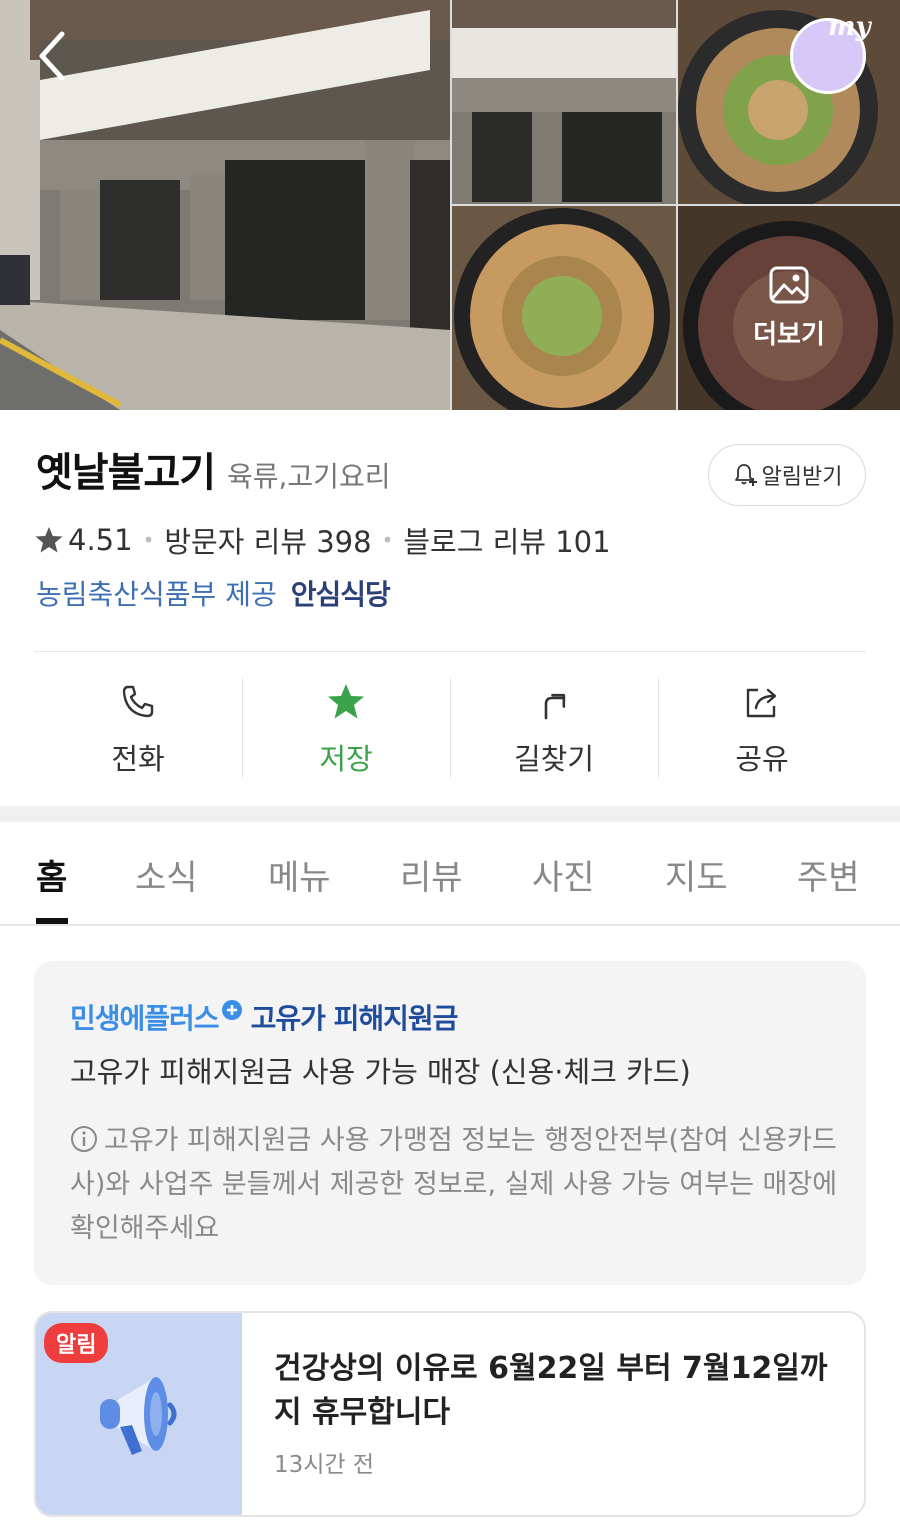 Image resolution: width=900 pixels, height=1540 pixels. What do you see at coordinates (267, 540) in the screenshot?
I see `visitor-reviews-link: 방문자 리뷰 398` at bounding box center [267, 540].